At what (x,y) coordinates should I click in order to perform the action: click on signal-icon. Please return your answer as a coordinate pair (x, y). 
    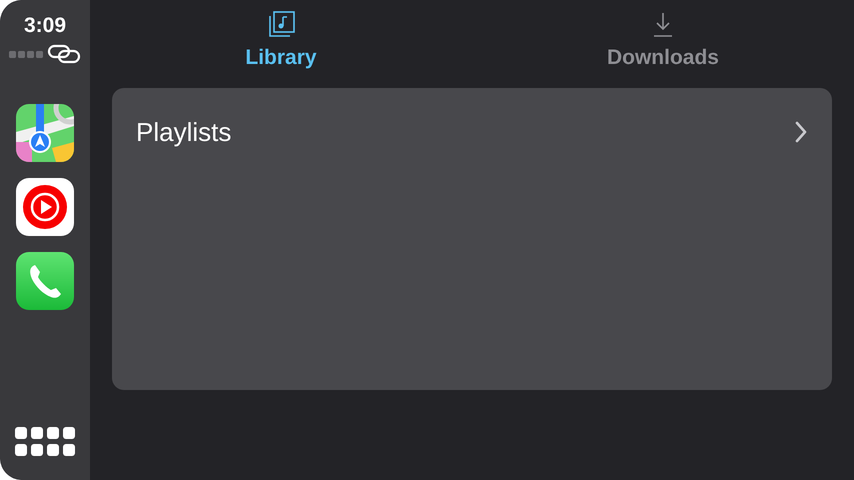
    Looking at the image, I should click on (26, 54).